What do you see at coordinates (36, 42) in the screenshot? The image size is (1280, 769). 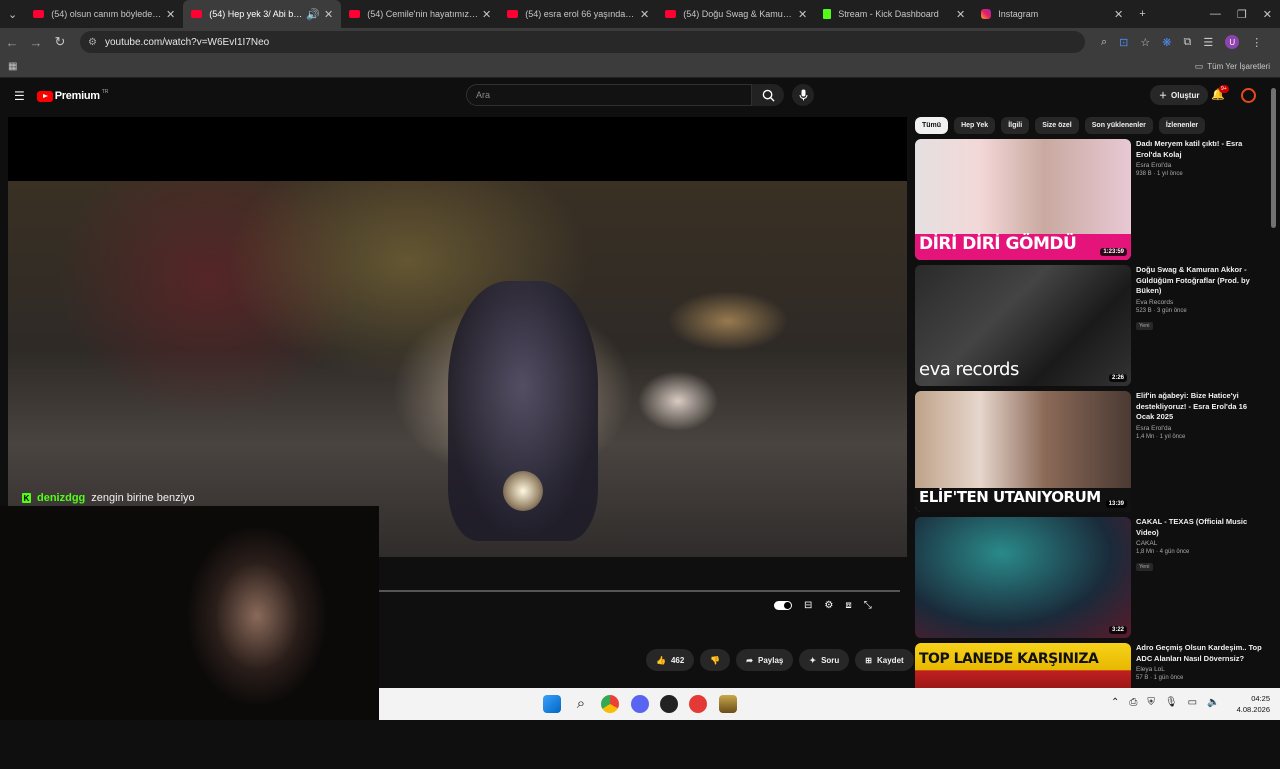 I see `forward-icon: →` at bounding box center [36, 42].